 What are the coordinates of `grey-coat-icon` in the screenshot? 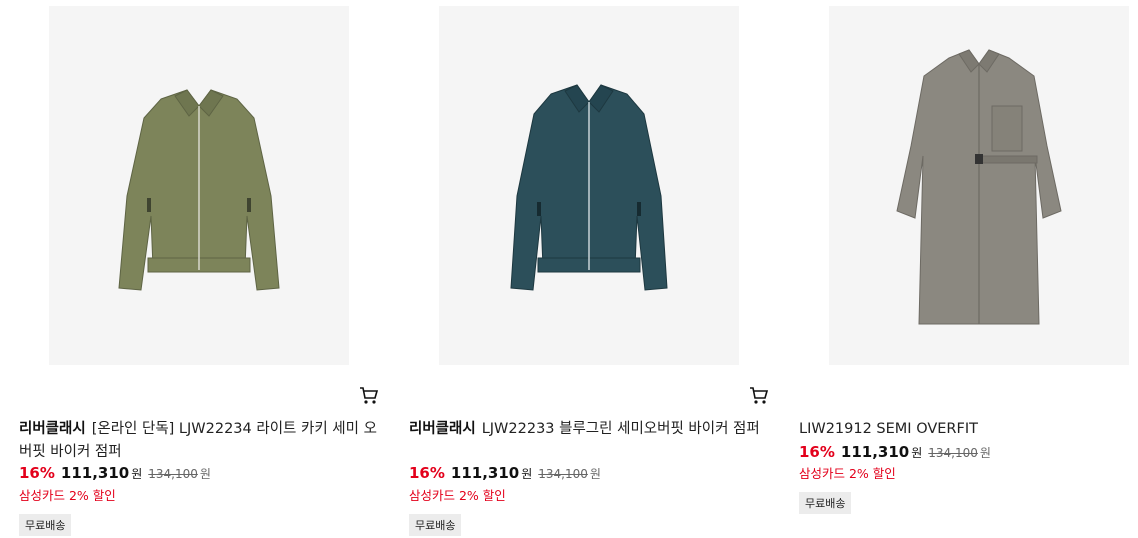 It's located at (979, 187).